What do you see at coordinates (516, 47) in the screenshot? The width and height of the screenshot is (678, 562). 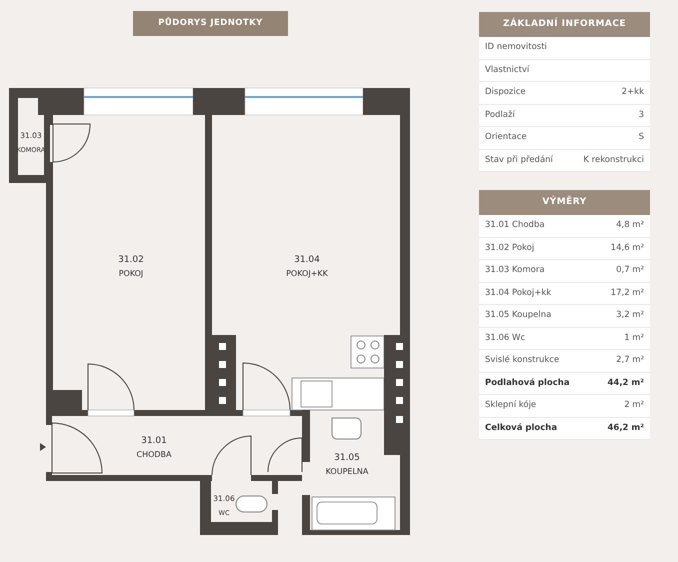 I see `info-label: ID nemovitosti` at bounding box center [516, 47].